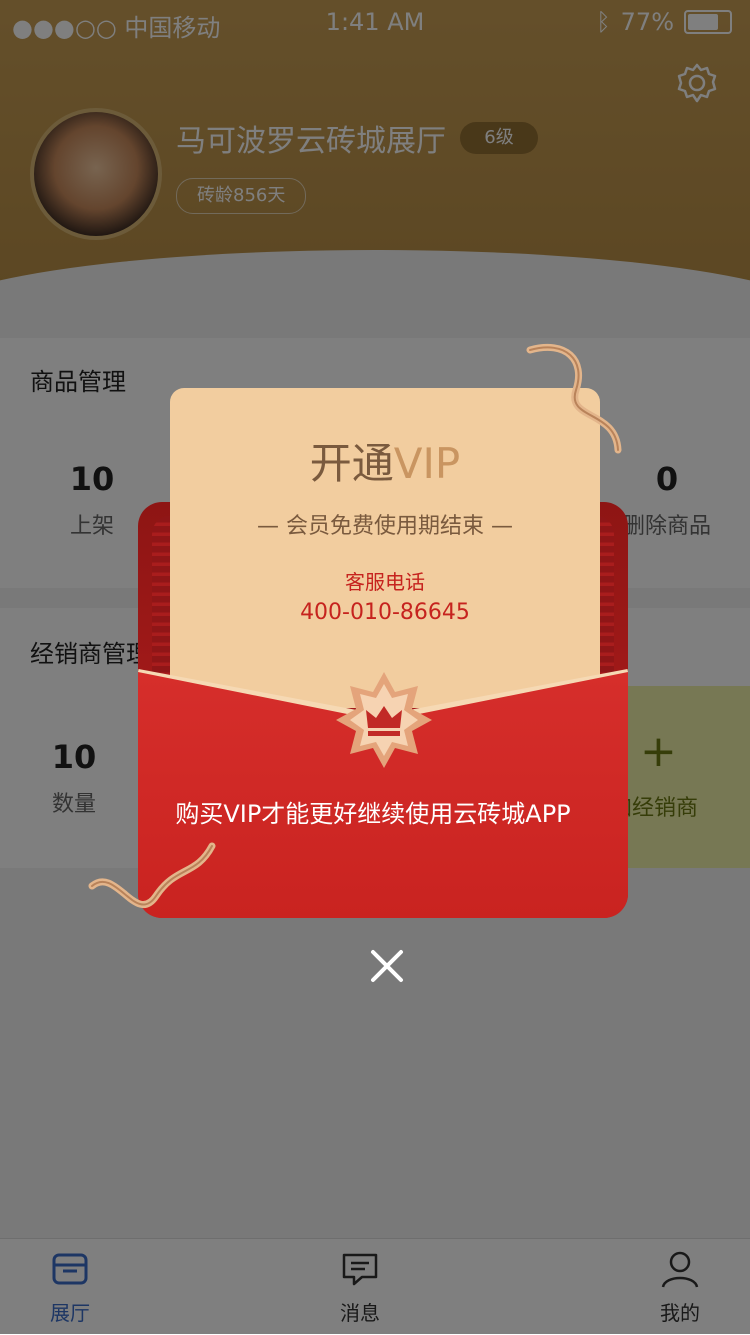  I want to click on crown-badge-icon, so click(384, 720).